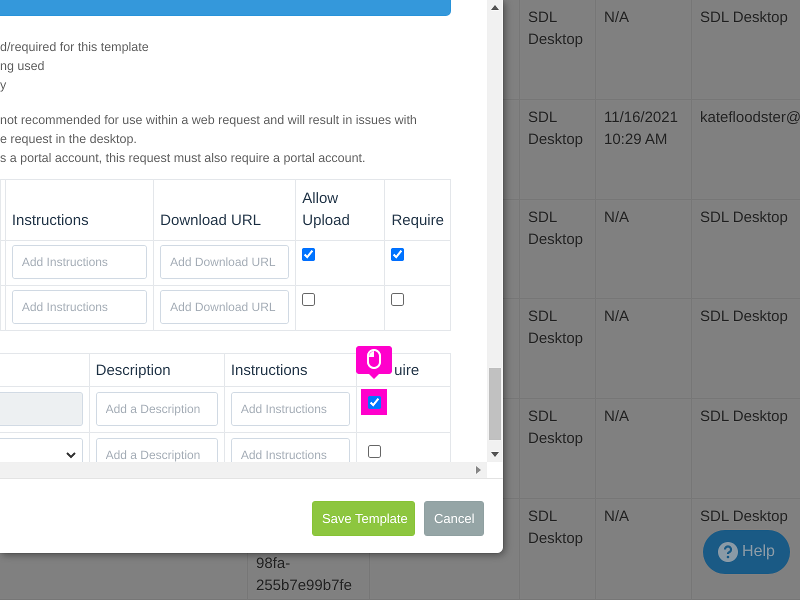  I want to click on note-text: s a portal account, this request must also require a portal account., so click(183, 158).